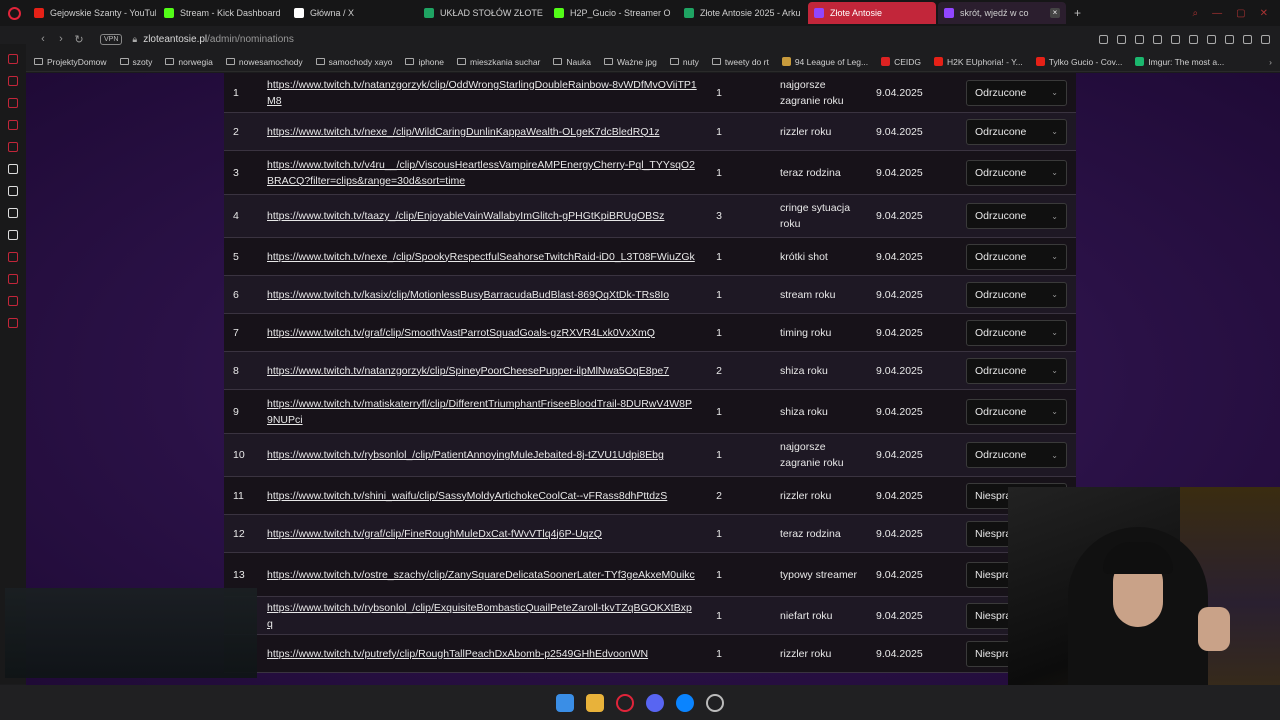  Describe the element at coordinates (222, 13) in the screenshot. I see `browser-tab: Stream - Kick Dashboard` at that location.